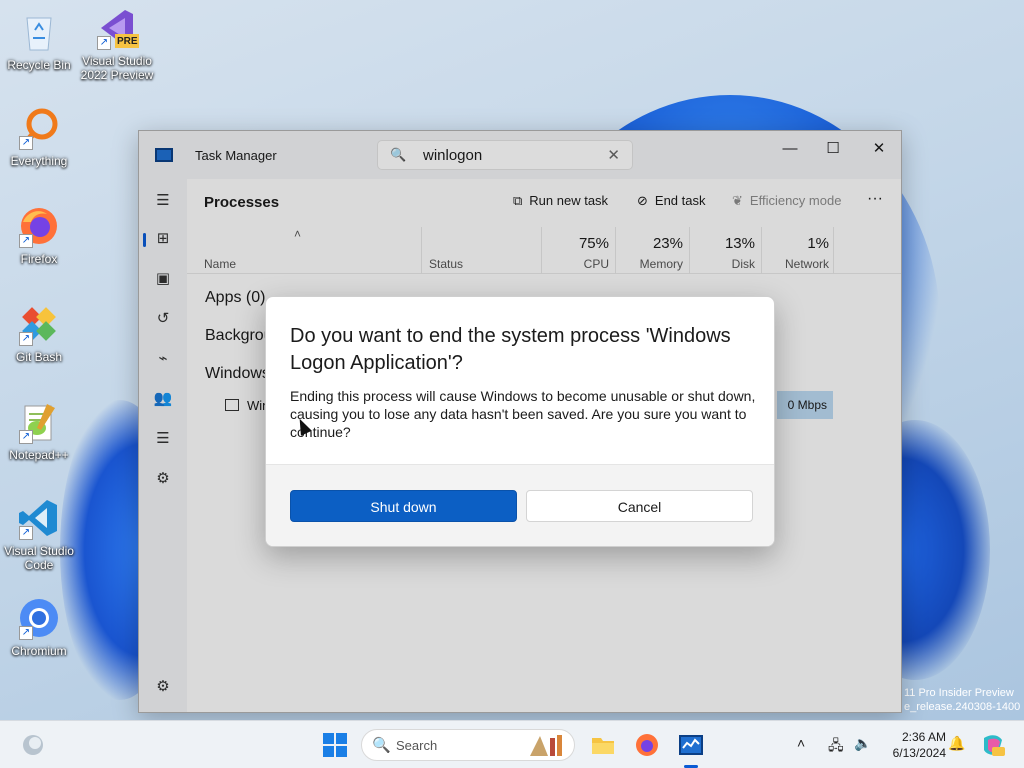 This screenshot has height=768, width=1024. Describe the element at coordinates (468, 745) in the screenshot. I see `taskbar-search-box: 🔍 Search` at that location.